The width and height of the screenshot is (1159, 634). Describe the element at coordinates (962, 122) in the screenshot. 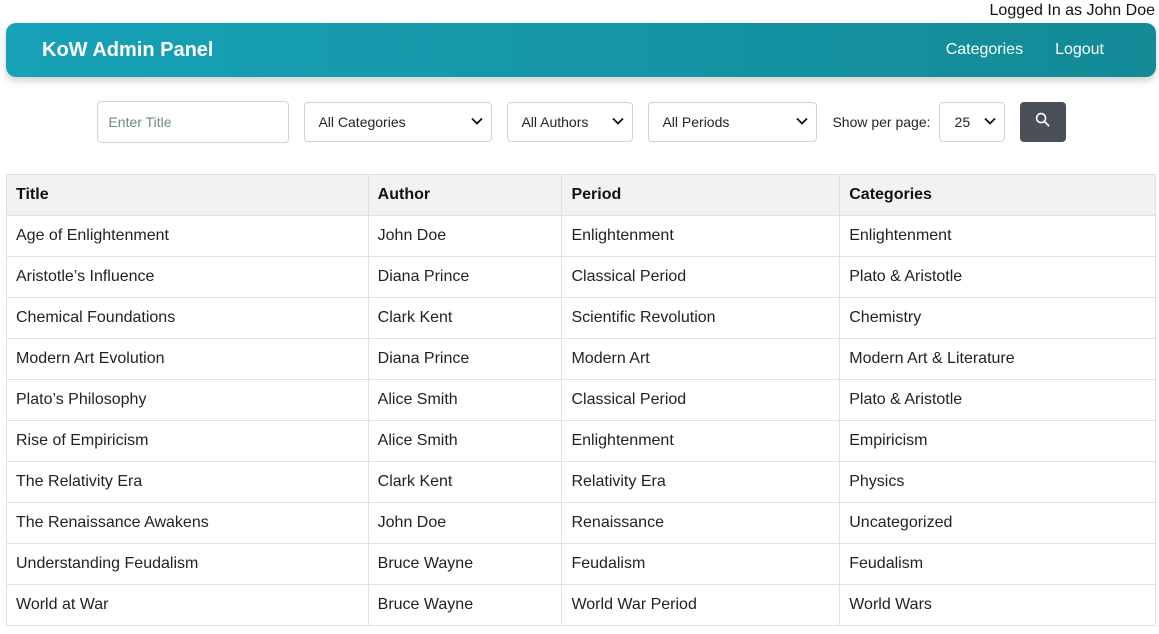

I see `per-page-select-value: 25` at that location.